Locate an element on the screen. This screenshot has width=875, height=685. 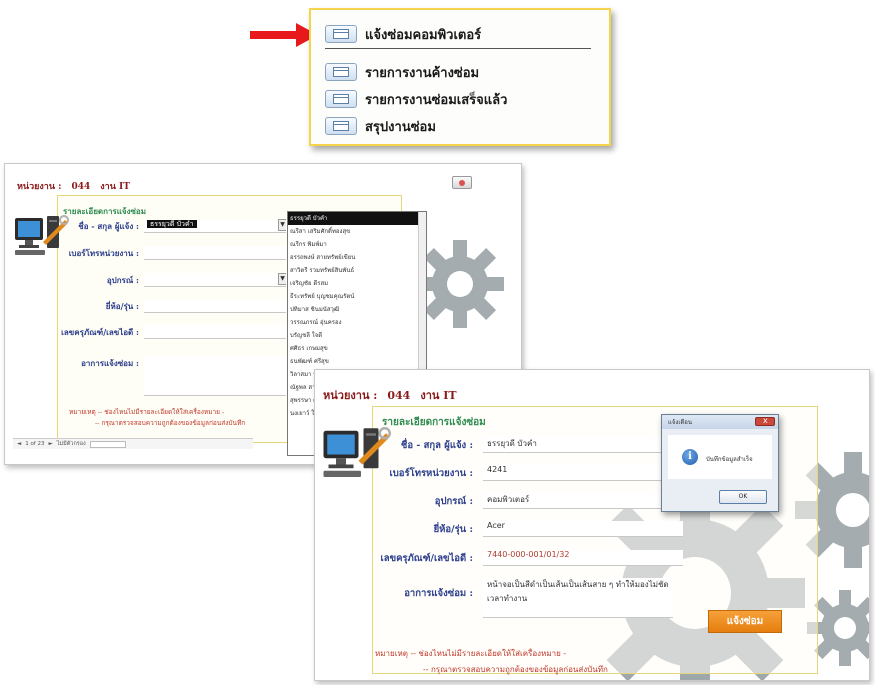
device-field: คอมพิวเตอร์ is located at coordinates (583, 501).